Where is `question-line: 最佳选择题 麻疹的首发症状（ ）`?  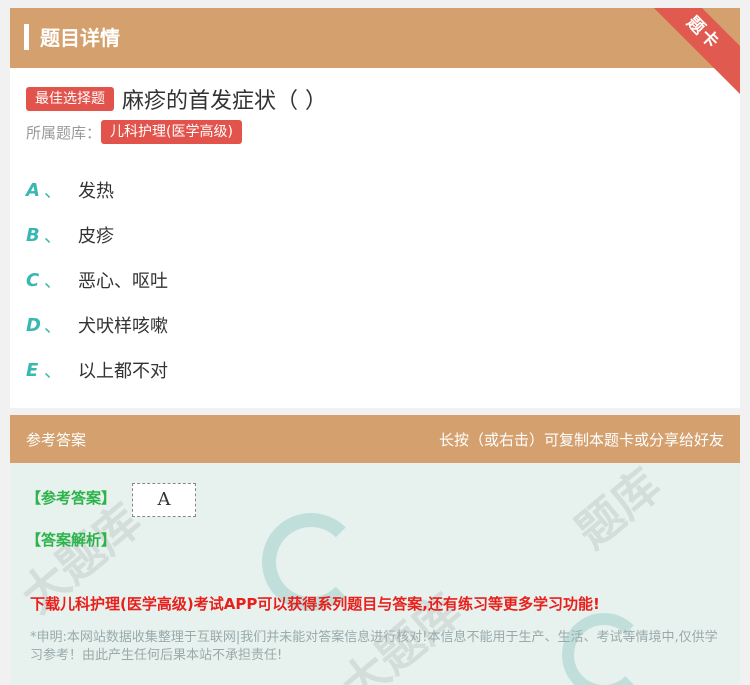
question-line: 最佳选择题 麻疹的首发症状（ ） is located at coordinates (176, 99).